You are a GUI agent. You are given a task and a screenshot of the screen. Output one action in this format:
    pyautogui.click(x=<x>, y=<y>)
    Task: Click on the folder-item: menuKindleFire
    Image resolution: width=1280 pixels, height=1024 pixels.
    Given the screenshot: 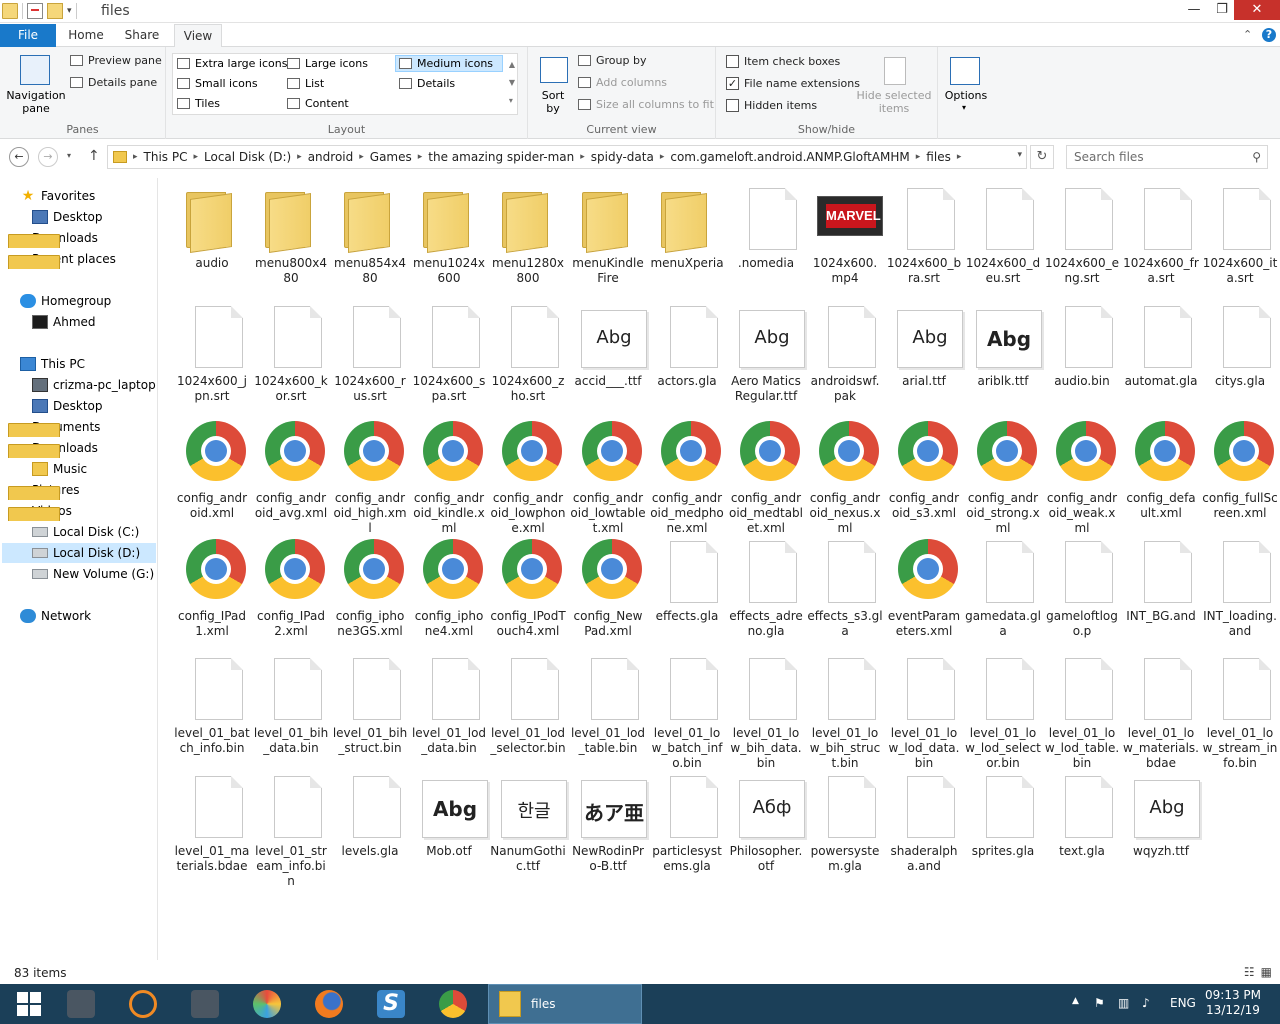 What is the action you would take?
    pyautogui.click(x=608, y=233)
    